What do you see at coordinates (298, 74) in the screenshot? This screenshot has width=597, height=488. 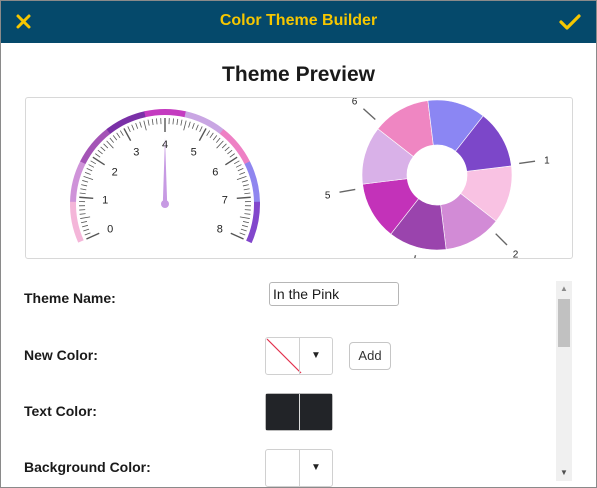 I see `preview-heading: Theme Preview` at bounding box center [298, 74].